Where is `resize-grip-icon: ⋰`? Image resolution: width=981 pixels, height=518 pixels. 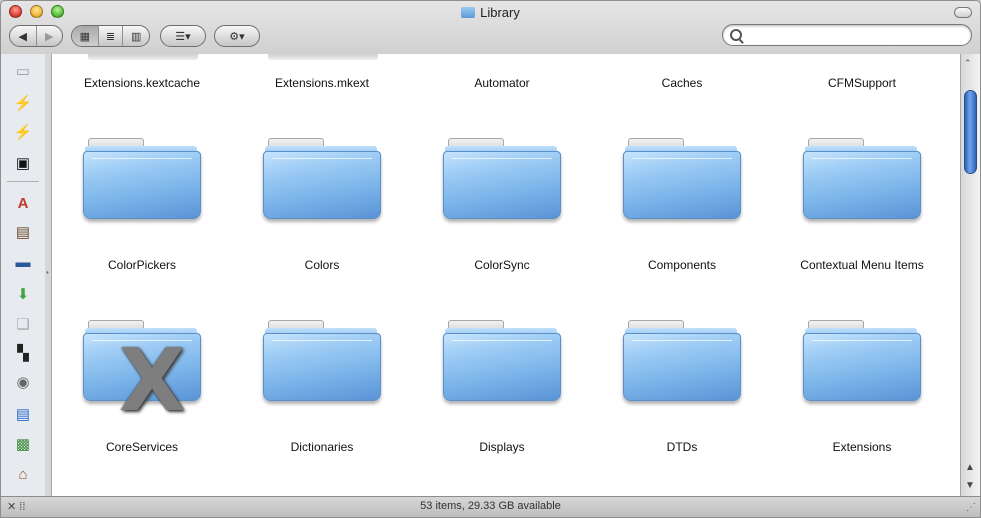
resize-grip-icon: ⋰ is located at coordinates (971, 507).